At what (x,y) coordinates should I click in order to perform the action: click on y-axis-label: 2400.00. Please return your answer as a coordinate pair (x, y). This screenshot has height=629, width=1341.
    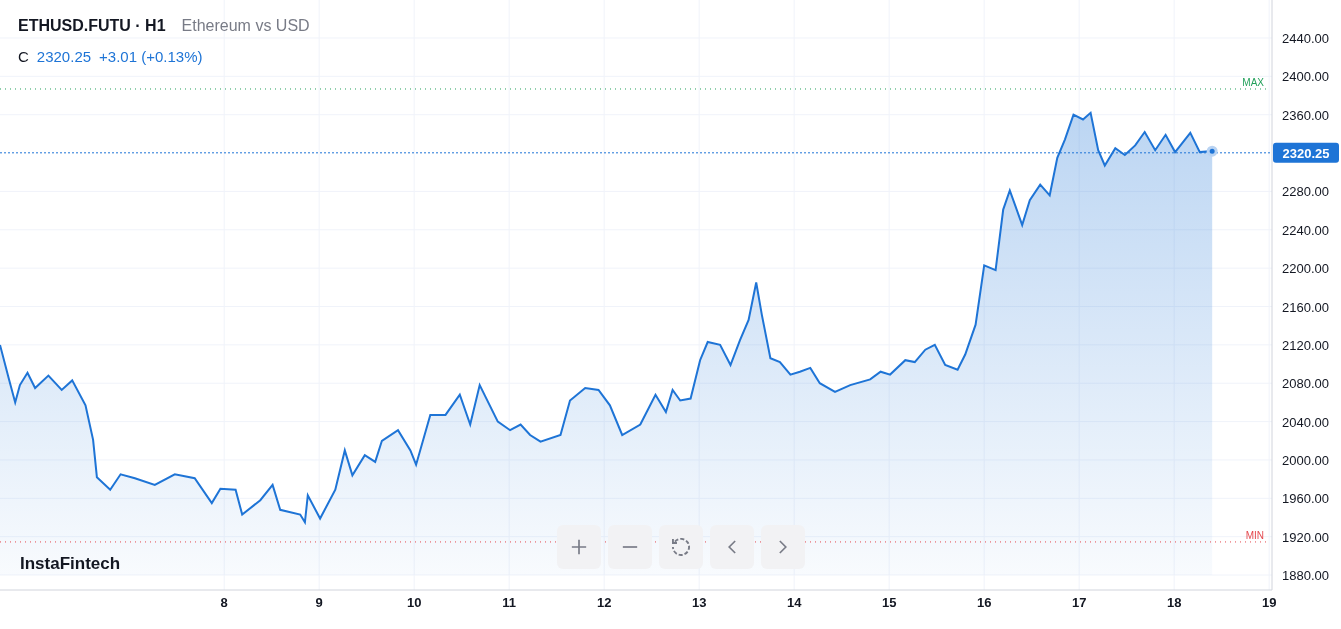
    Looking at the image, I should click on (1305, 77).